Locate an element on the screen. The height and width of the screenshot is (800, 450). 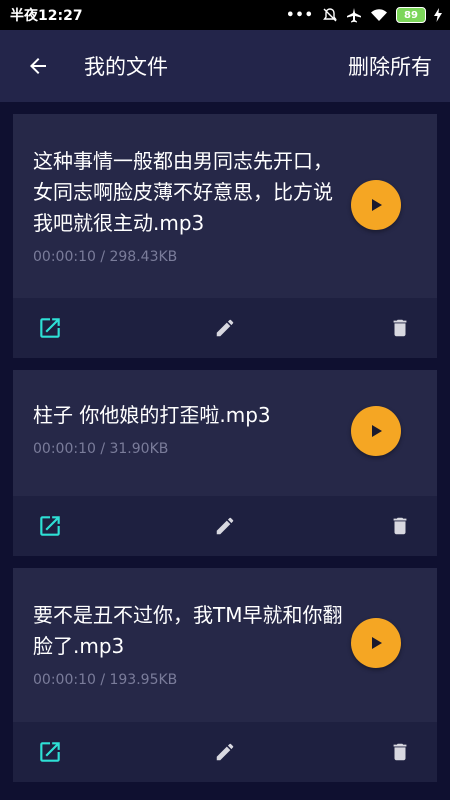
charging-icon is located at coordinates (438, 15).